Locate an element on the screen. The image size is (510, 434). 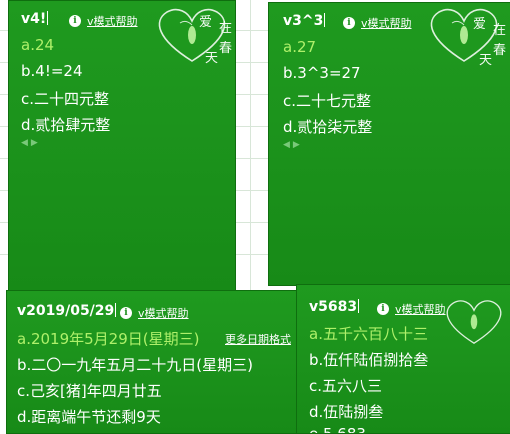
candidate-item: a.2019年5月29日(星期三) is located at coordinates (108, 338).